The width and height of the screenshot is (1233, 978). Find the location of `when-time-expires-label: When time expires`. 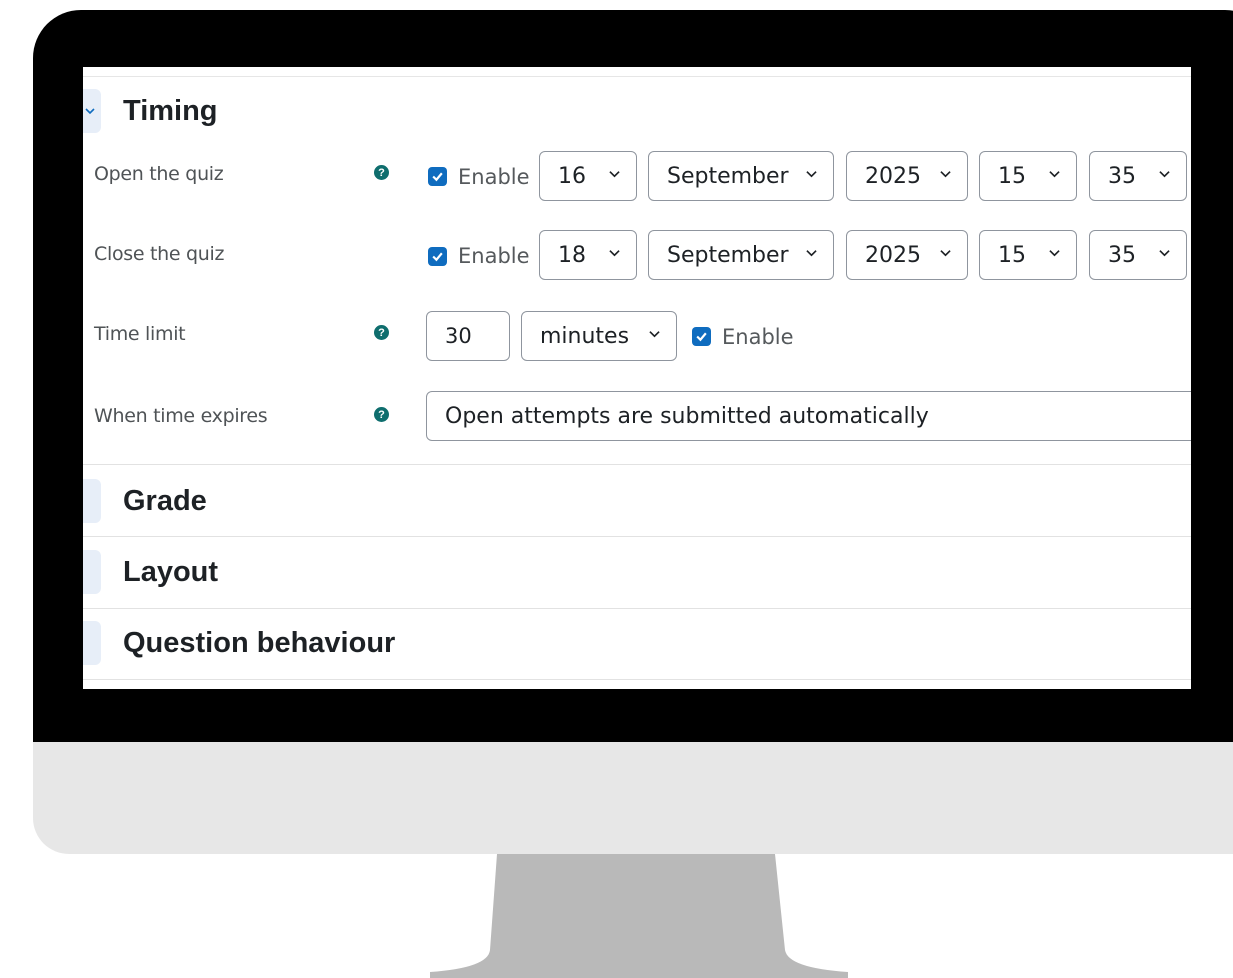

when-time-expires-label: When time expires is located at coordinates (181, 416).